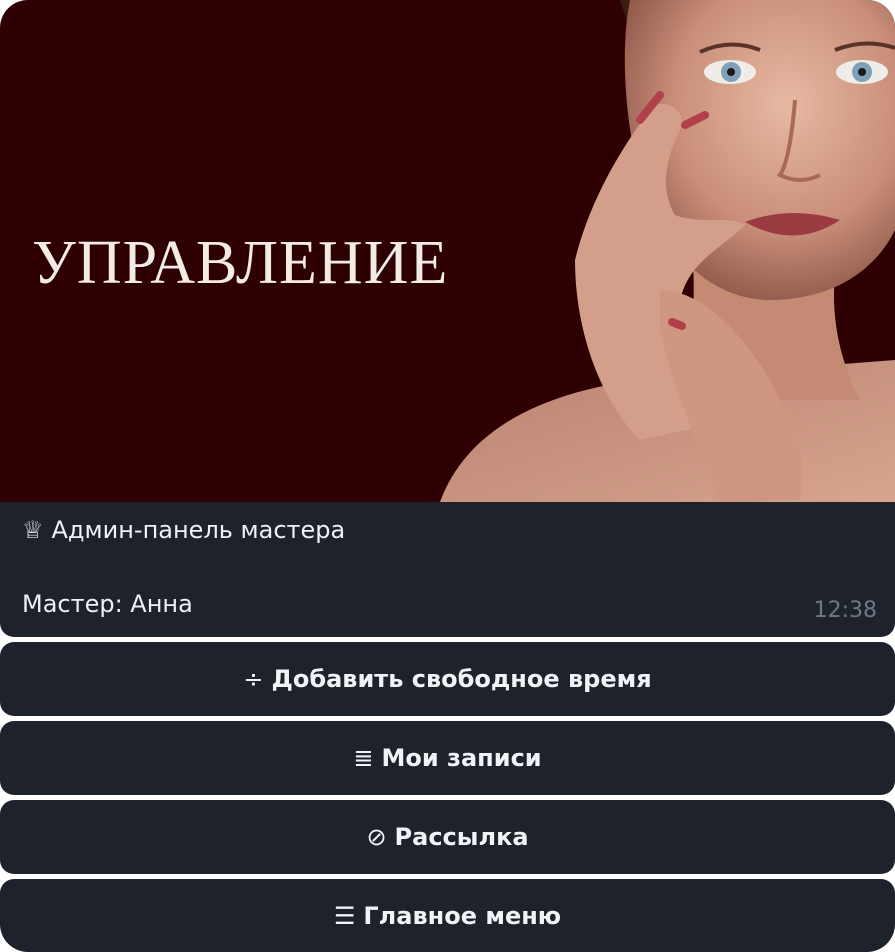  I want to click on main-menu-button: ☰ Главное меню, so click(447, 915).